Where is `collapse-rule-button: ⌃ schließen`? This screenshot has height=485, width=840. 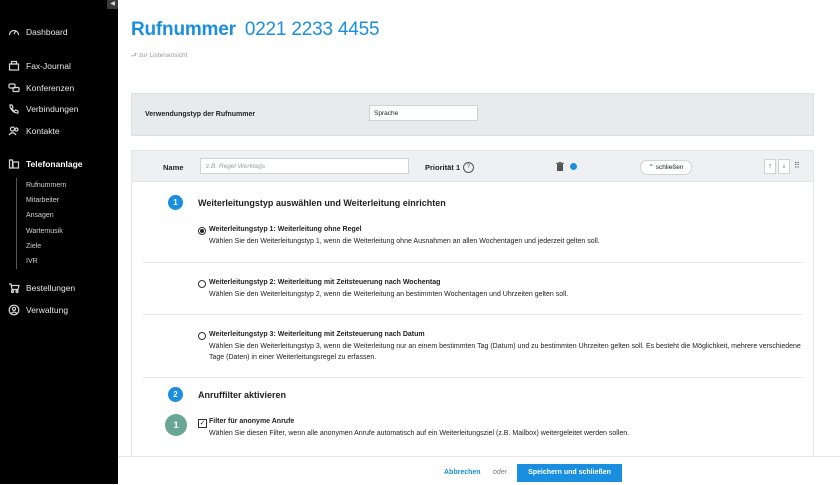 collapse-rule-button: ⌃ schließen is located at coordinates (666, 167).